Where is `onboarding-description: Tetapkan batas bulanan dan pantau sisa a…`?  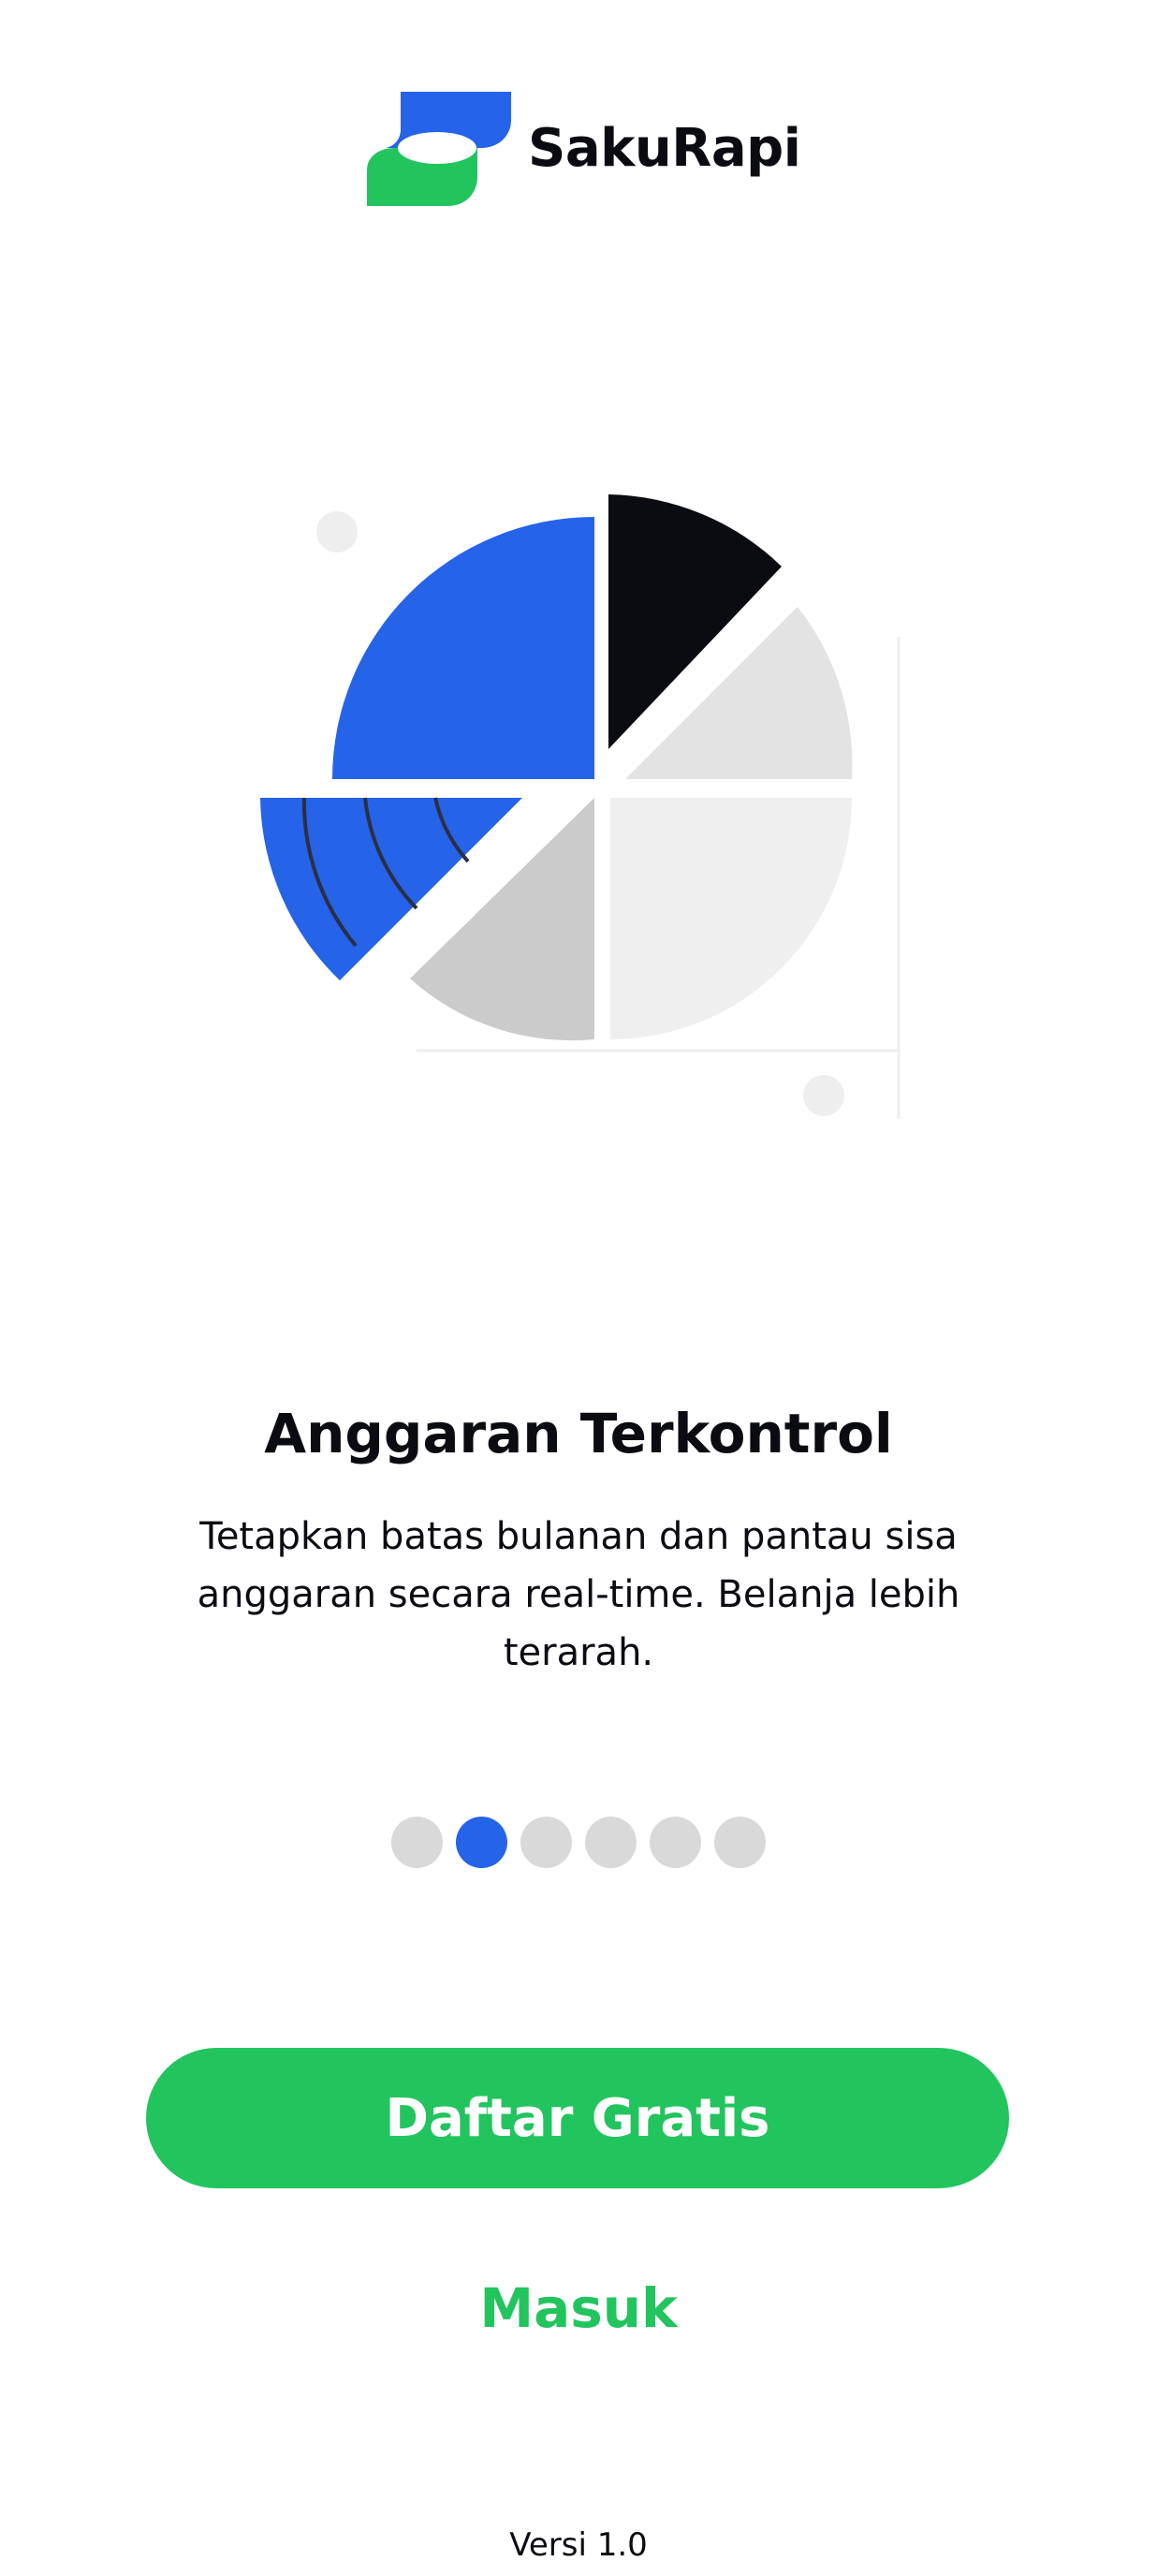 onboarding-description: Tetapkan batas bulanan dan pantau sisa a… is located at coordinates (578, 1594).